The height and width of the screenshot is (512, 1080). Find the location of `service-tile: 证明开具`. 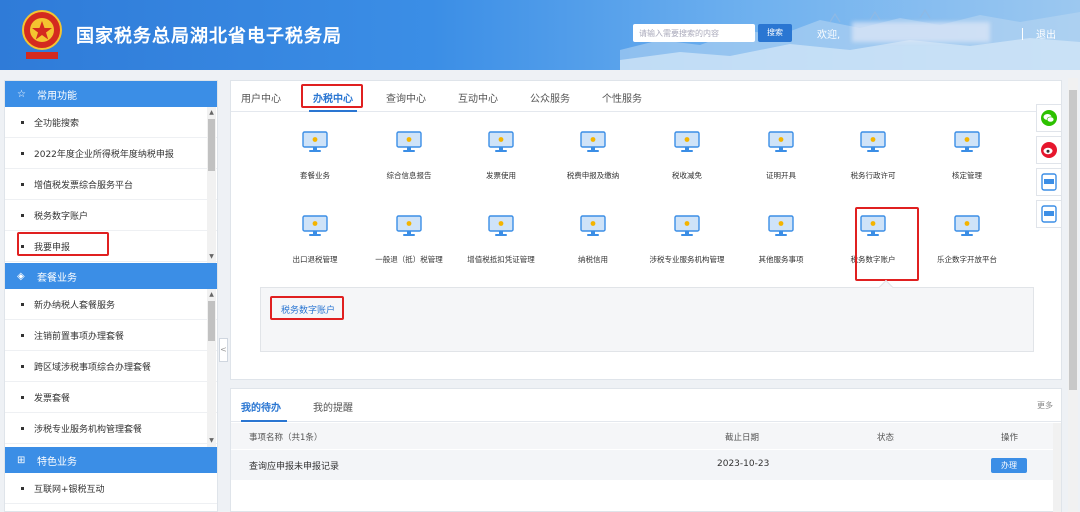

service-tile: 证明开具 is located at coordinates (781, 156).